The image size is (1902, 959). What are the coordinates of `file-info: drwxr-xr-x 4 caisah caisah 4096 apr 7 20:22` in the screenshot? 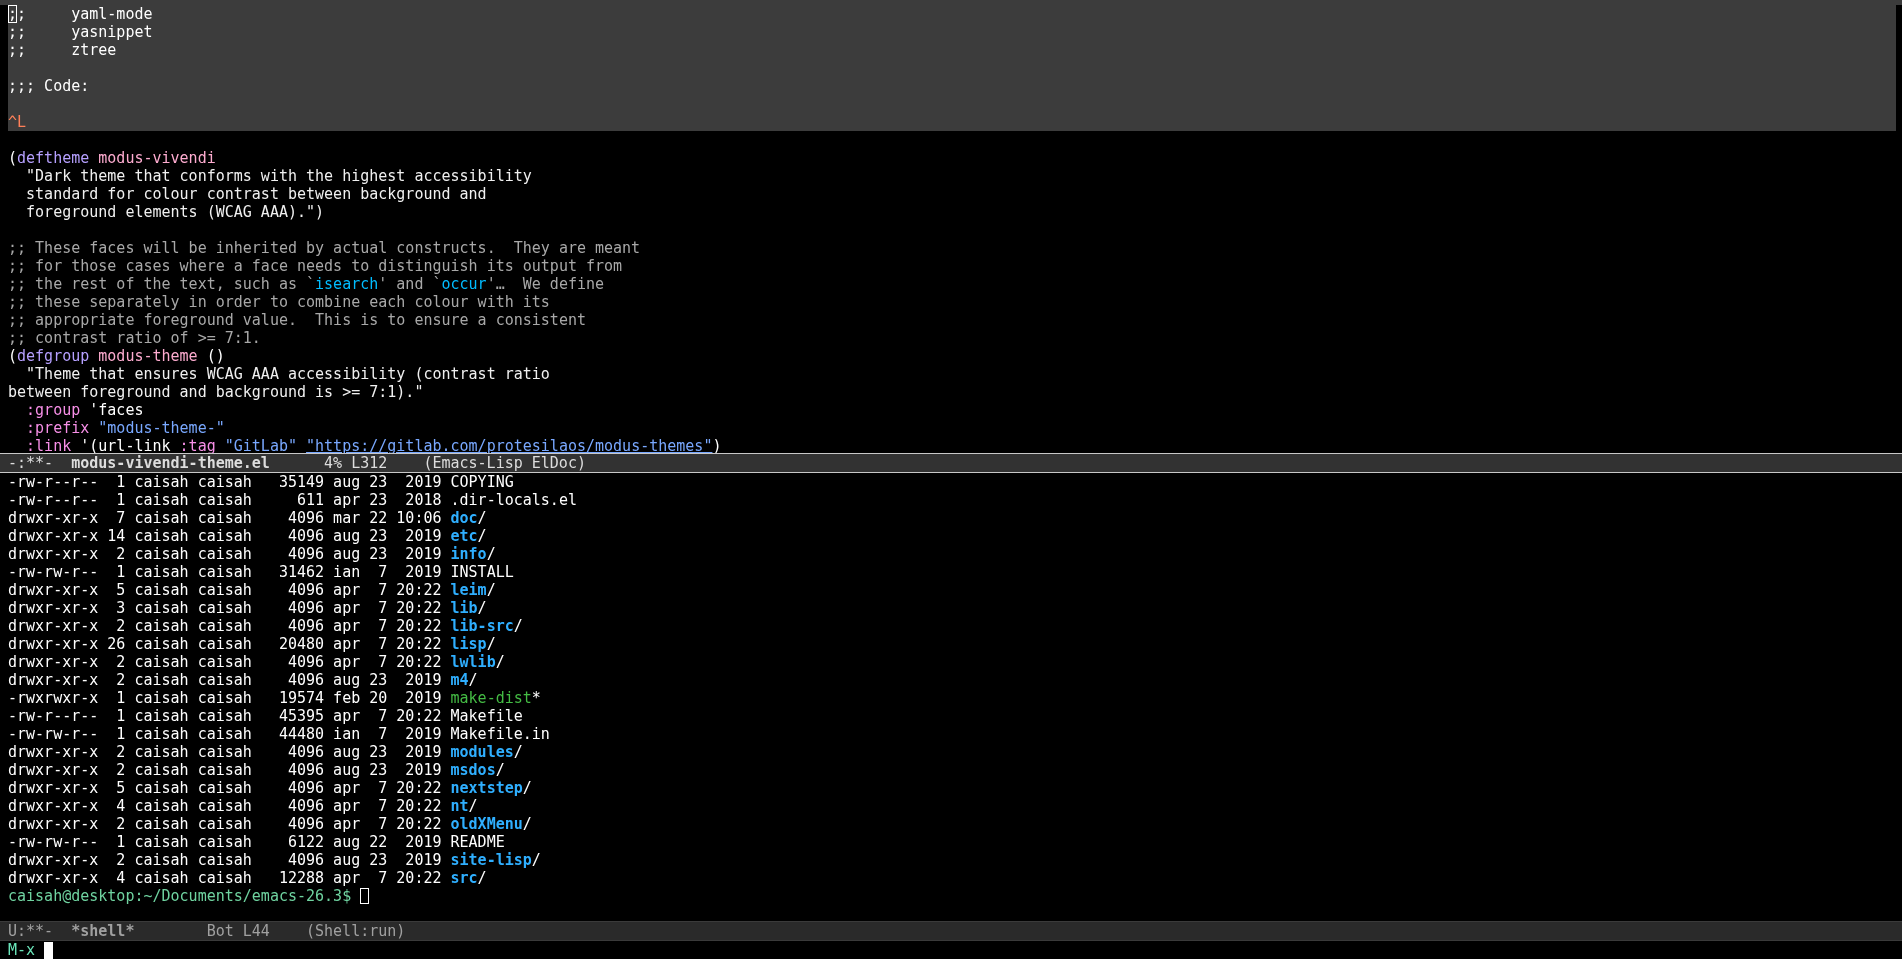 It's located at (225, 806).